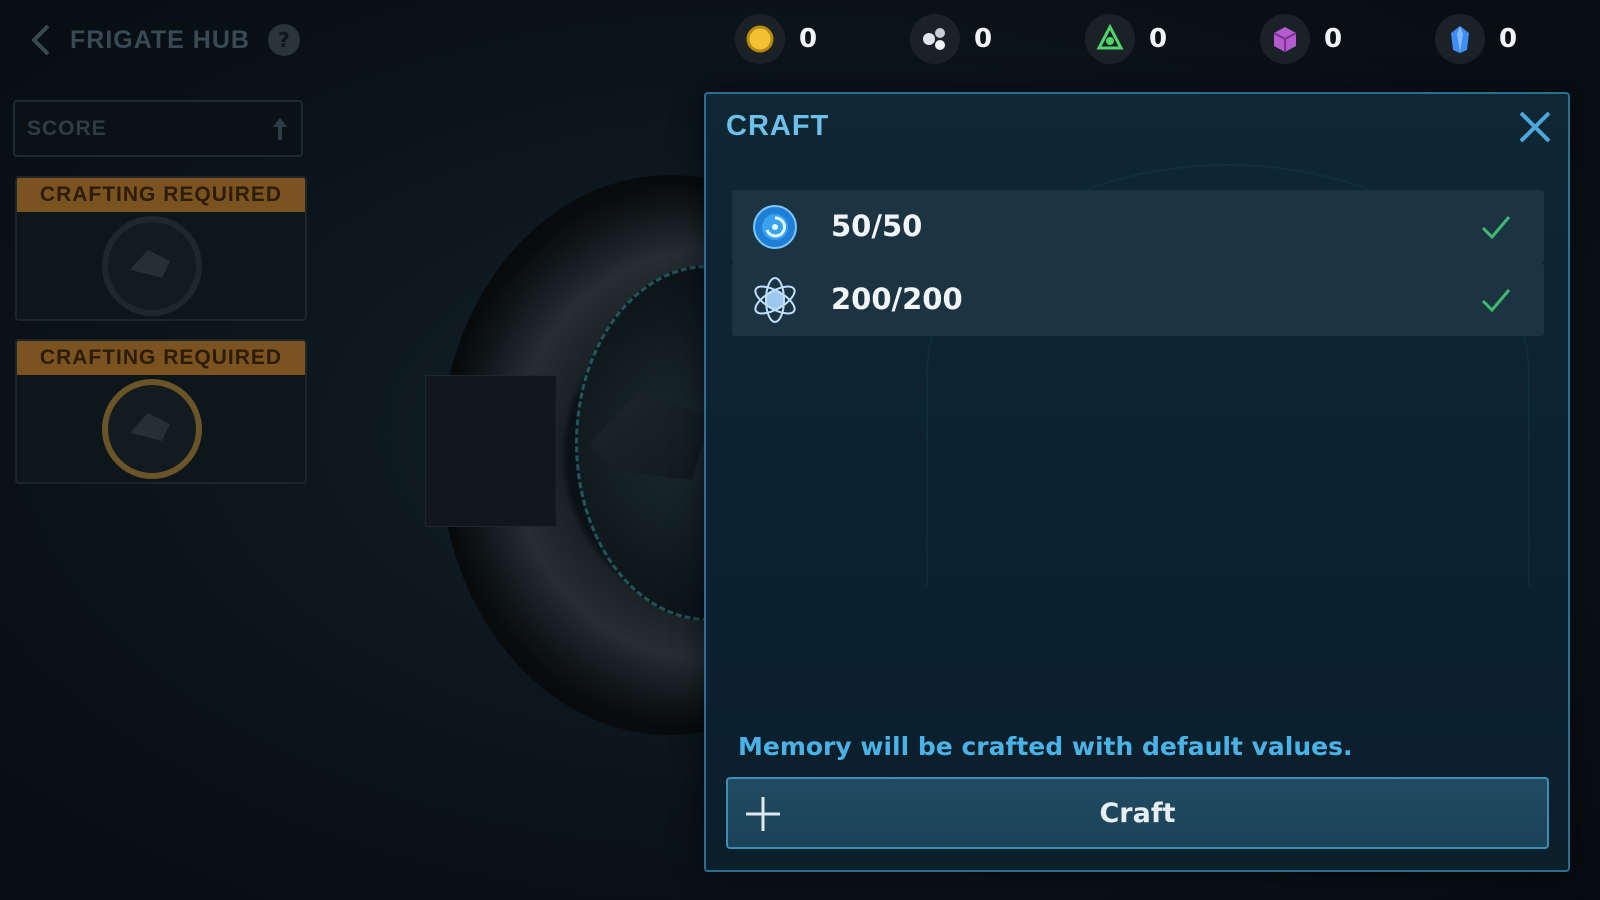 This screenshot has width=1600, height=900. I want to click on page-title: FRIGATE HUB, so click(160, 39).